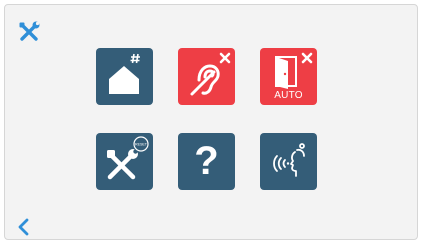 Image resolution: width=424 pixels, height=244 pixels. I want to click on tools-icon, so click(29, 32).